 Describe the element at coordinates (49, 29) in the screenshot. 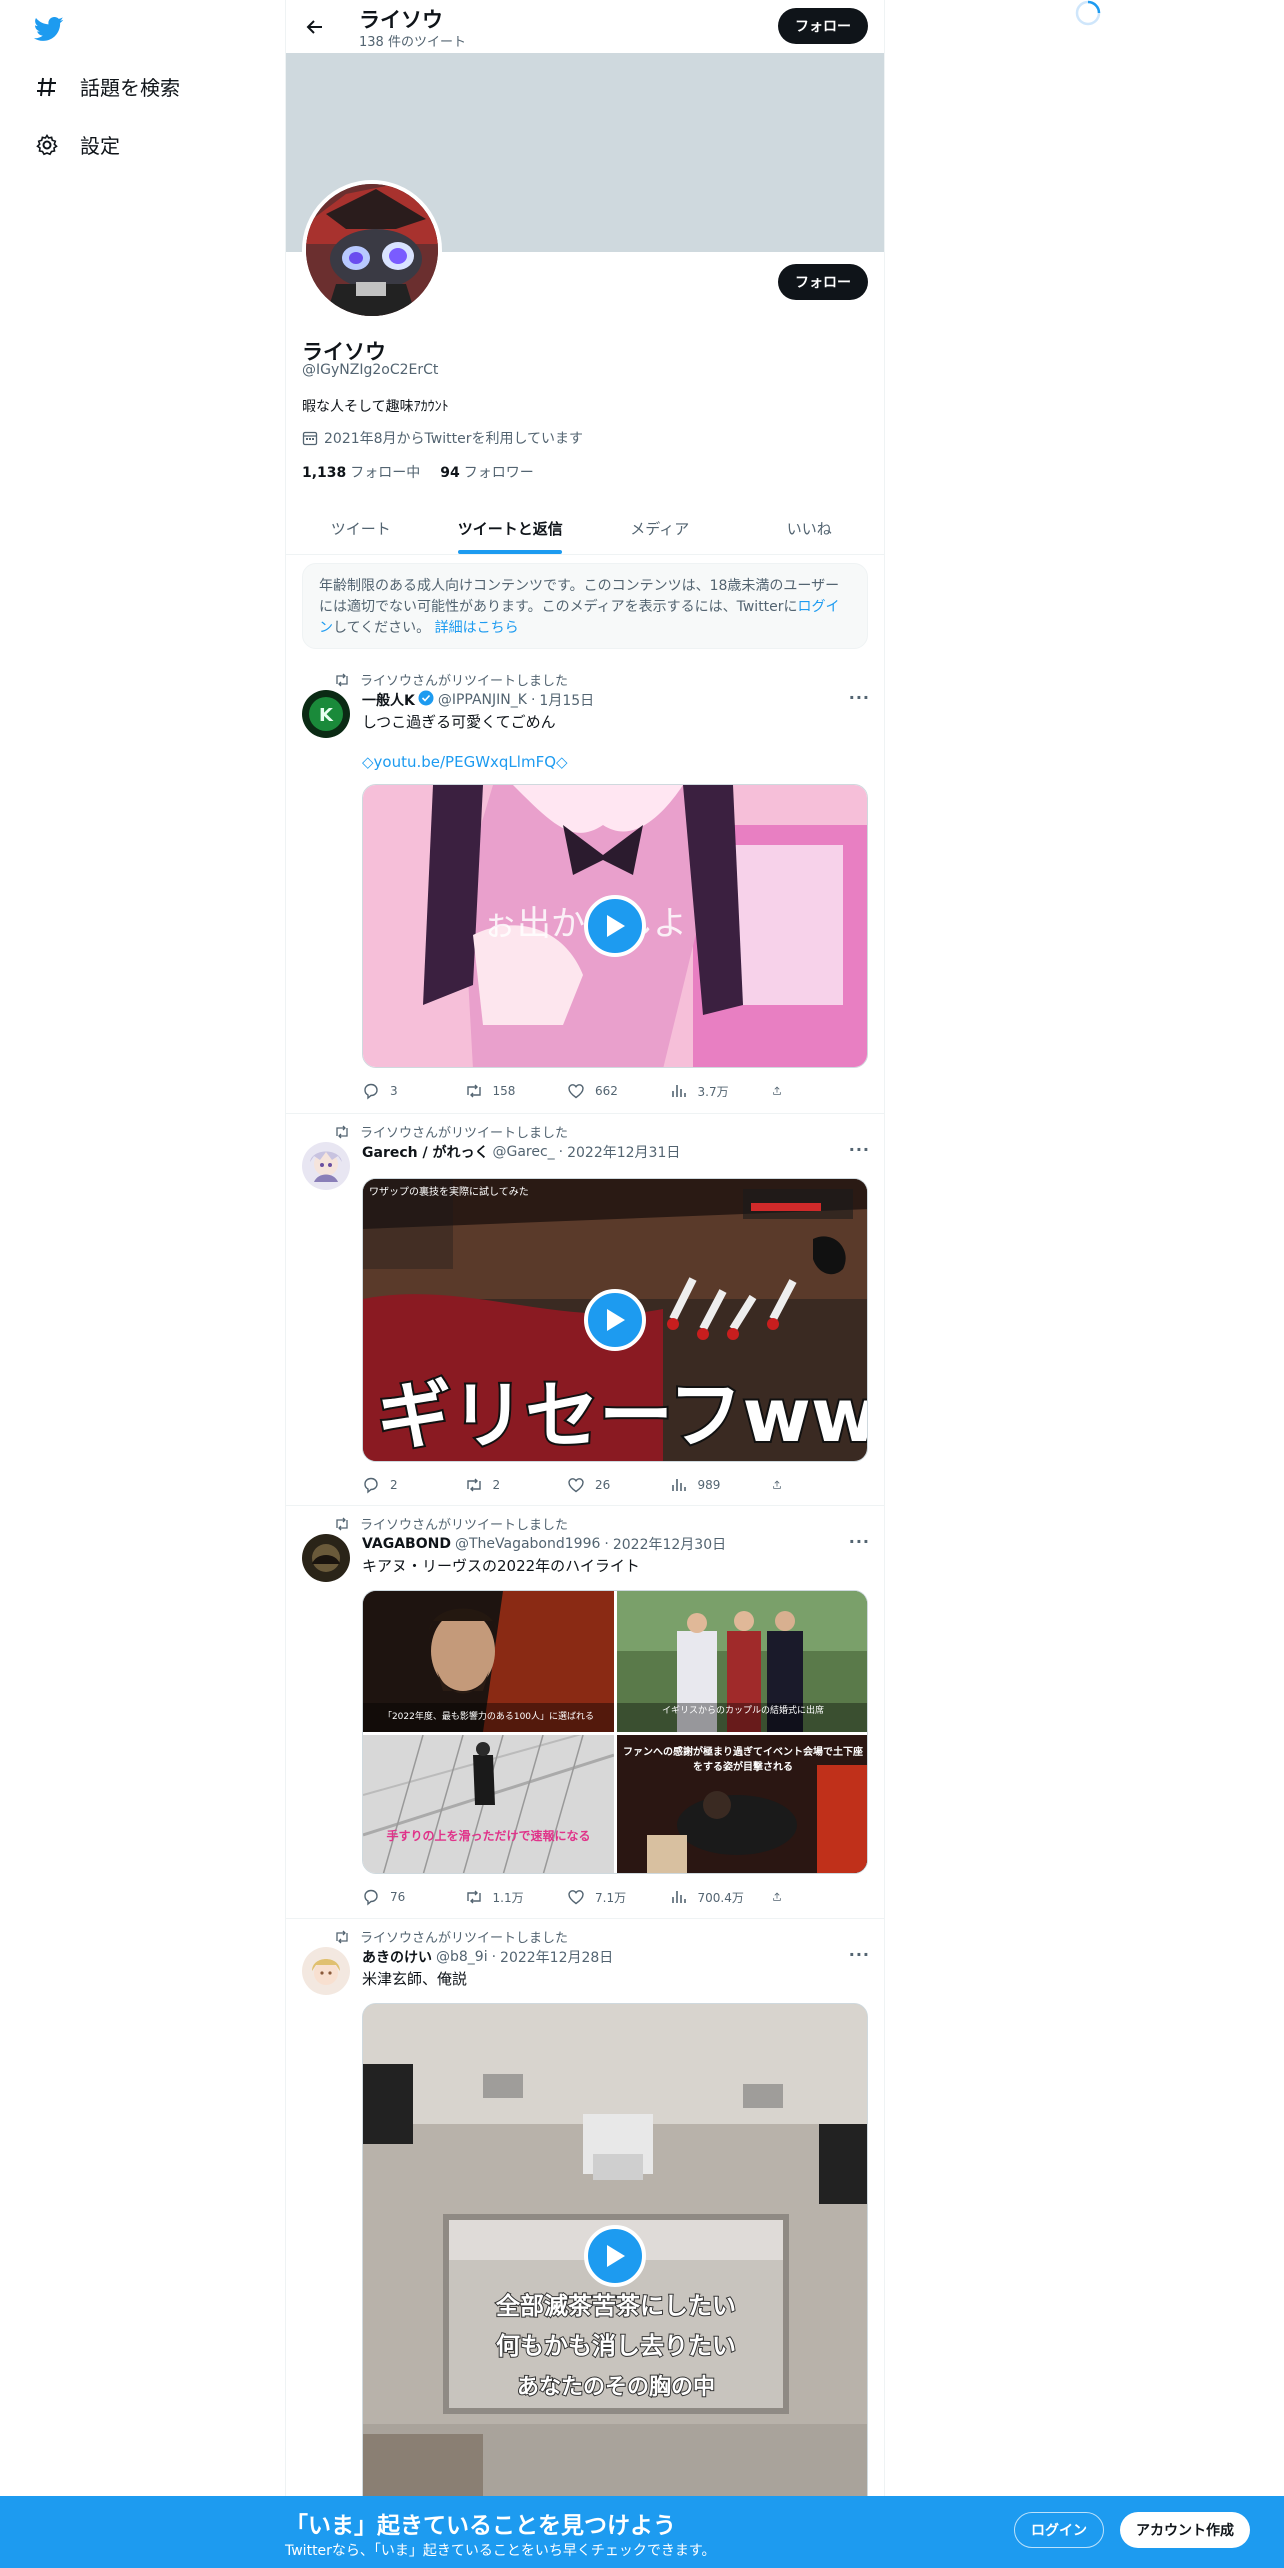

I see `twitter-bird-icon` at that location.